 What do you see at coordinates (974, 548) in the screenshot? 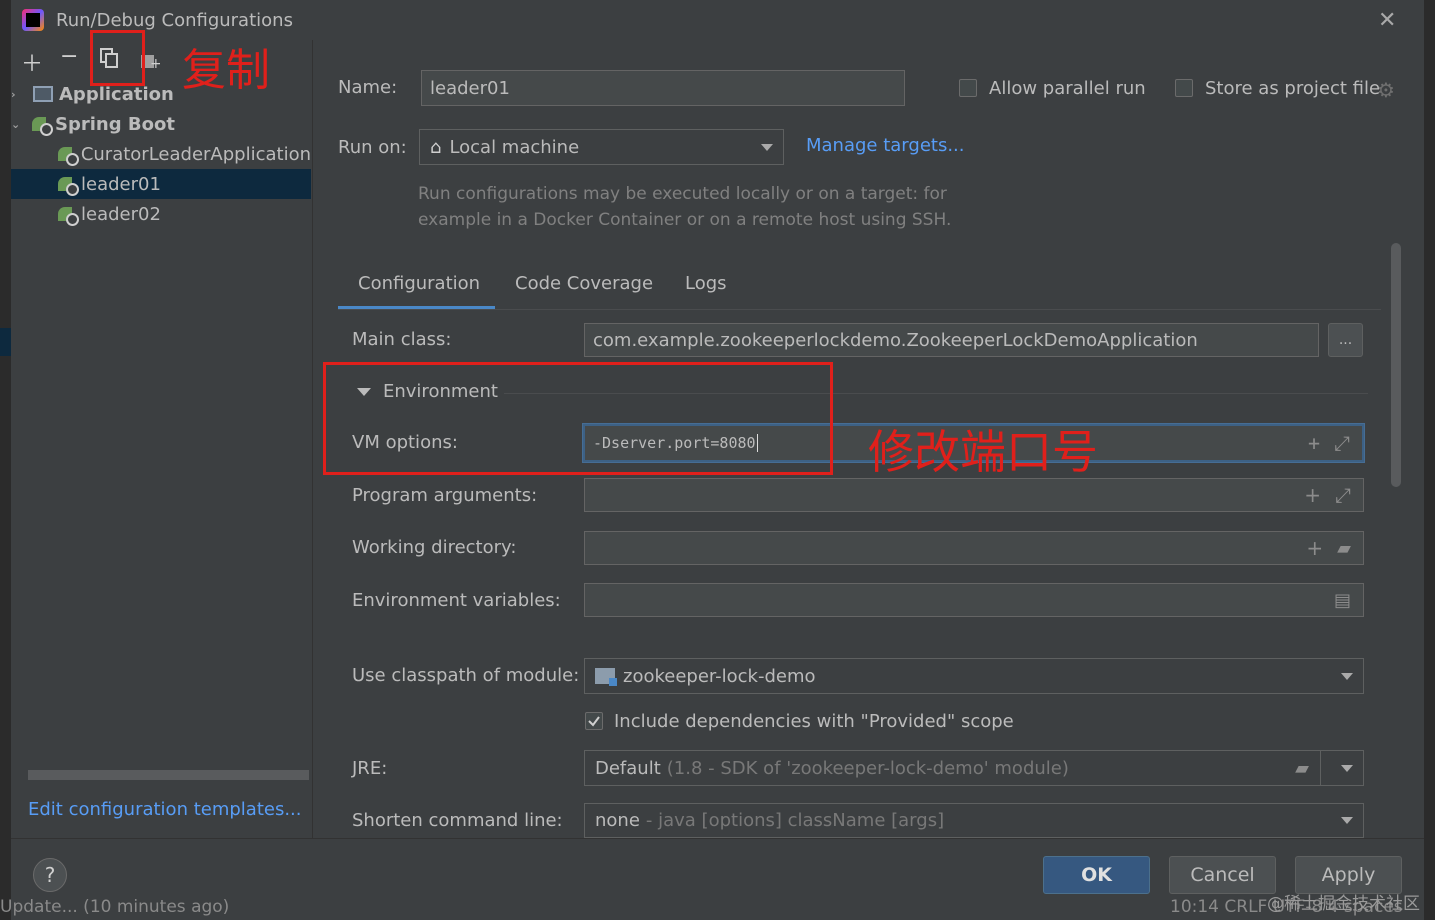
I see `working-dir-input: + ▰` at bounding box center [974, 548].